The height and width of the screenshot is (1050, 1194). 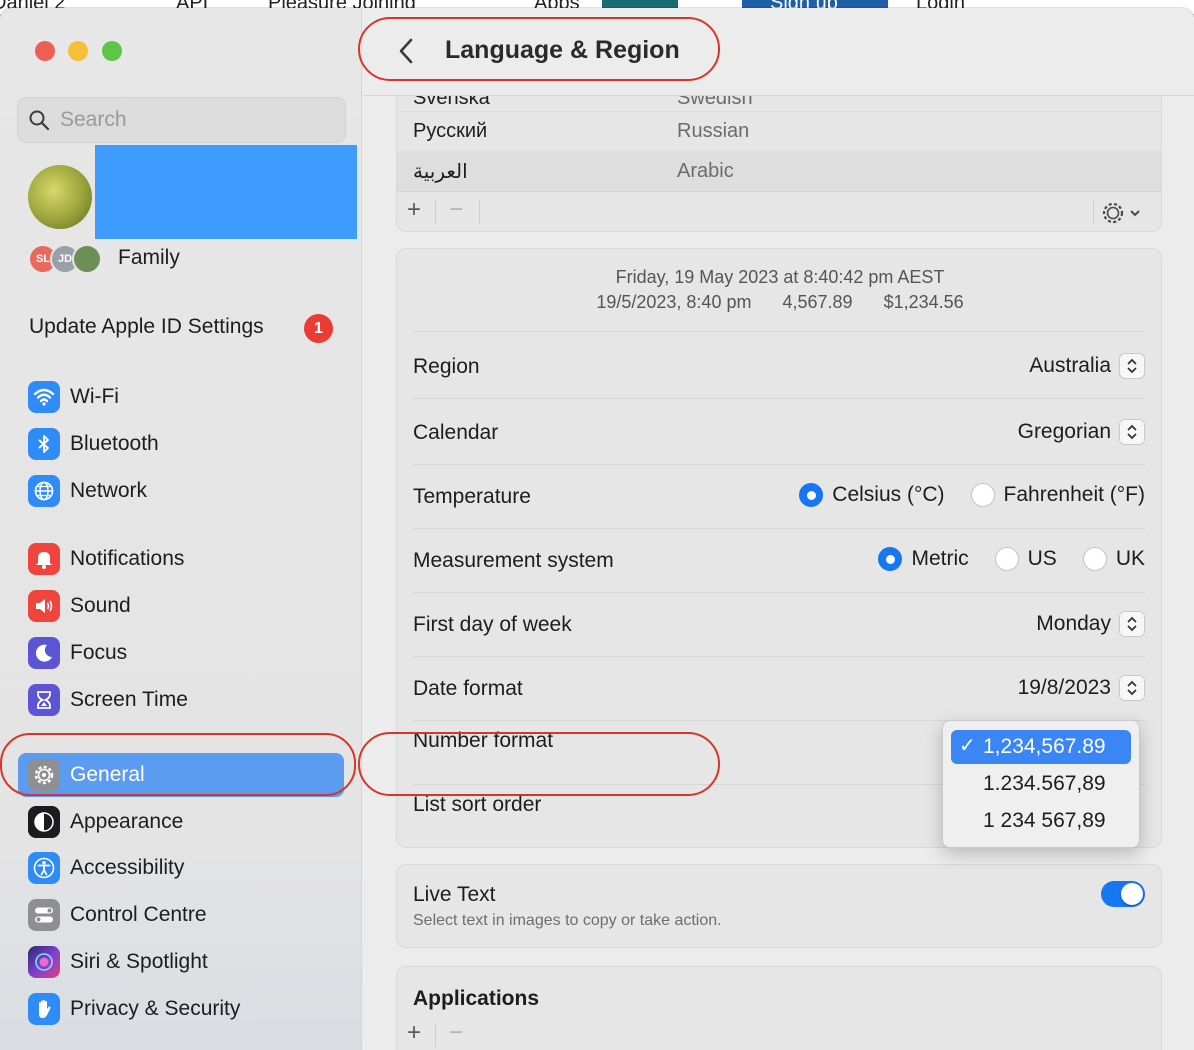 What do you see at coordinates (779, 689) in the screenshot?
I see `date-format-row: Date format 19/8/2023` at bounding box center [779, 689].